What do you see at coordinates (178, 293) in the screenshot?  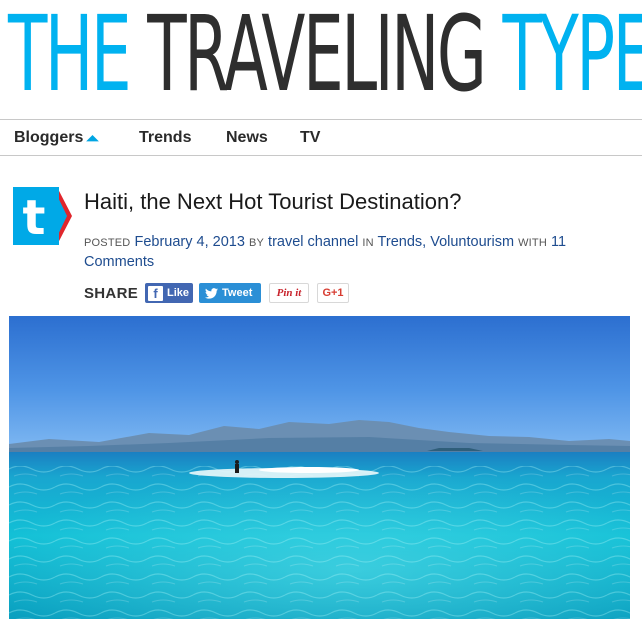 I see `facebook-like-label: Like` at bounding box center [178, 293].